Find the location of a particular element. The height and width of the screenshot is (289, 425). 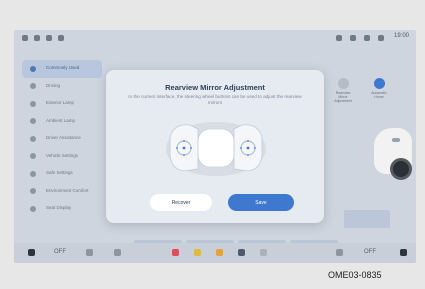

sidebar-item-ambient-lamp: Ambient Lamp is located at coordinates (62, 122).